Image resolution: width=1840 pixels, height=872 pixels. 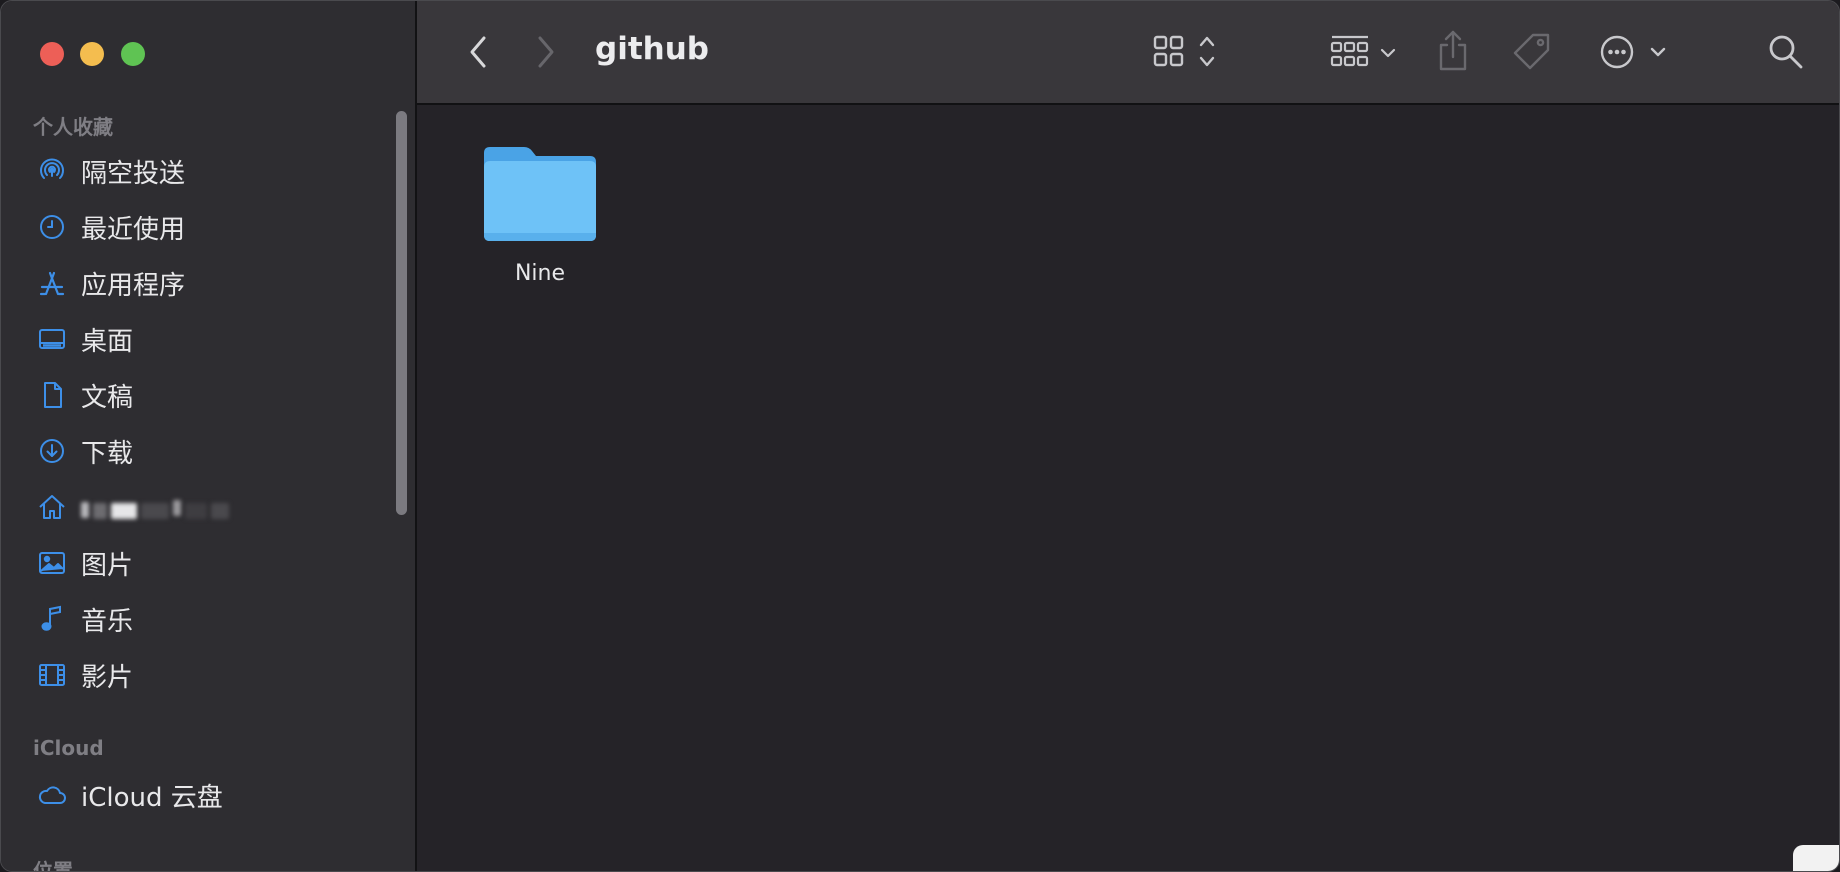 I want to click on group-by-button, so click(x=1363, y=52).